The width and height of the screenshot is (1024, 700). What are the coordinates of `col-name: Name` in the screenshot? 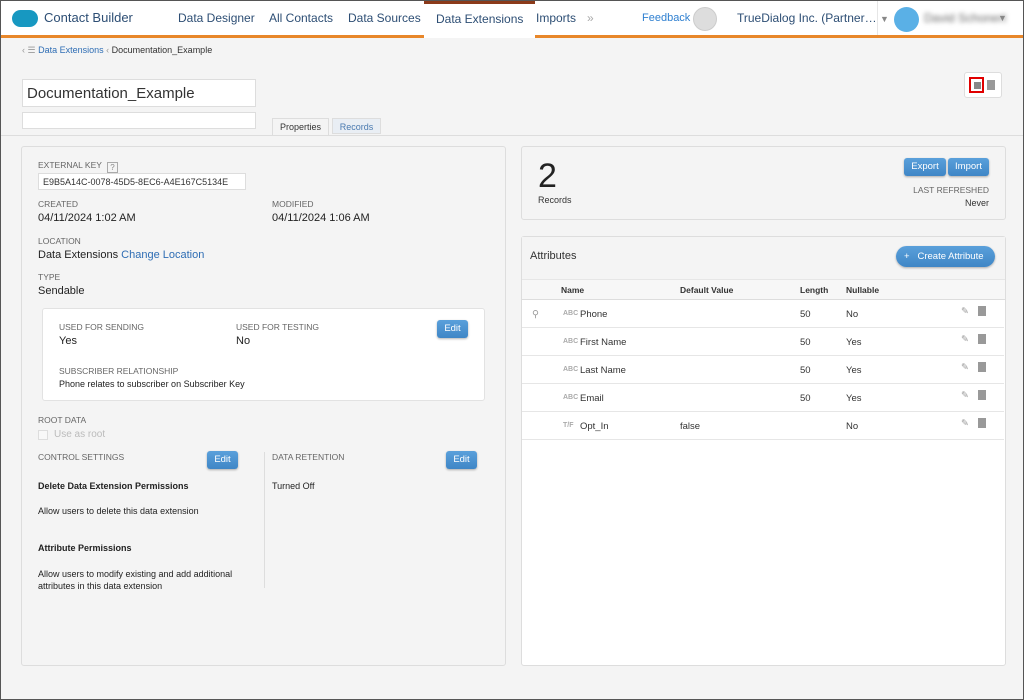 It's located at (572, 290).